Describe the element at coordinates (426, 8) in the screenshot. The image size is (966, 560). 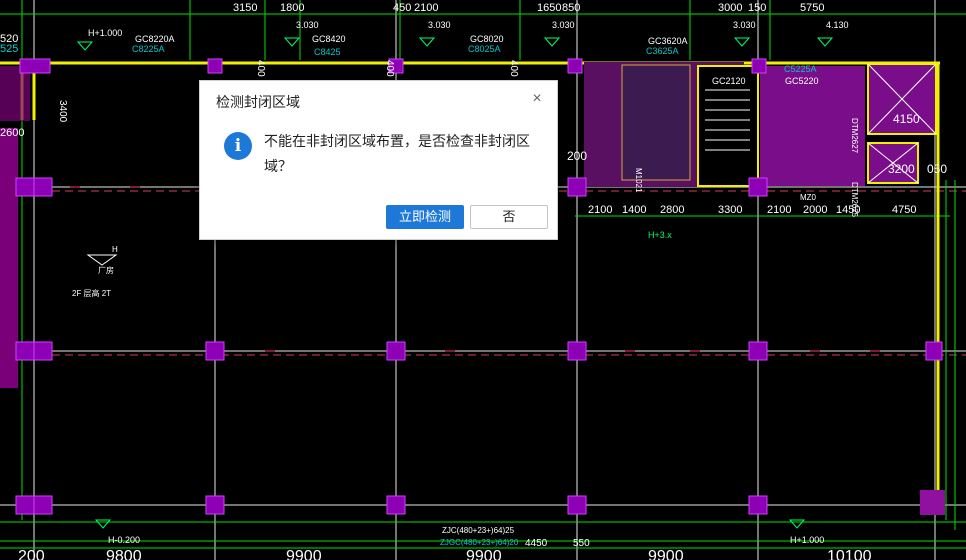
I see `top-dimension-label: 2100` at that location.